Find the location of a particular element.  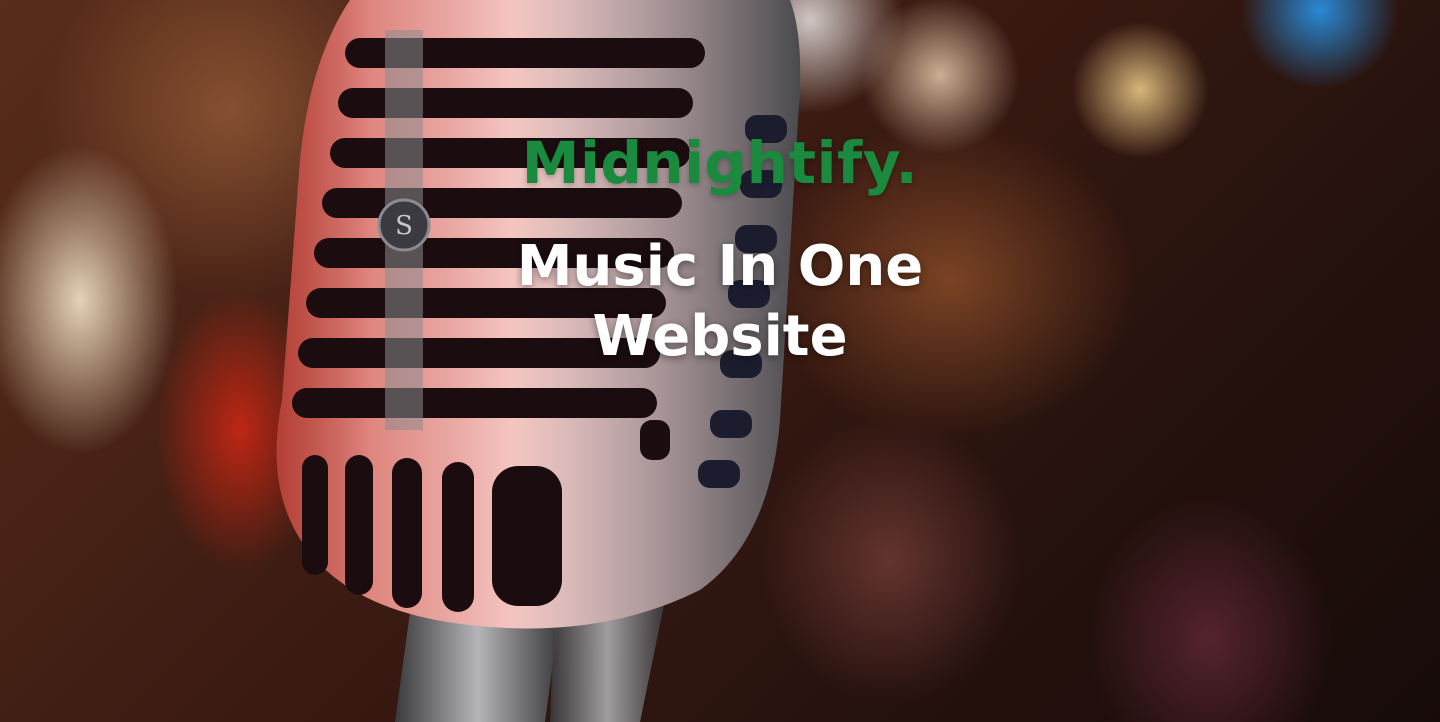

hero-tagline: Music In One Website is located at coordinates (720, 301).